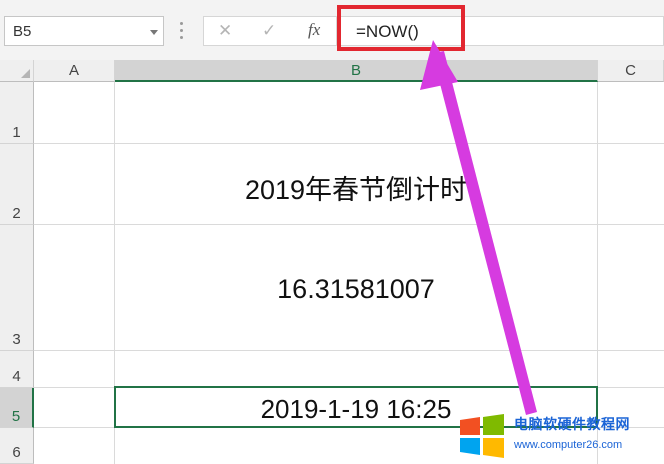 This screenshot has width=664, height=464. Describe the element at coordinates (478, 227) in the screenshot. I see `annotation-arrow` at that location.